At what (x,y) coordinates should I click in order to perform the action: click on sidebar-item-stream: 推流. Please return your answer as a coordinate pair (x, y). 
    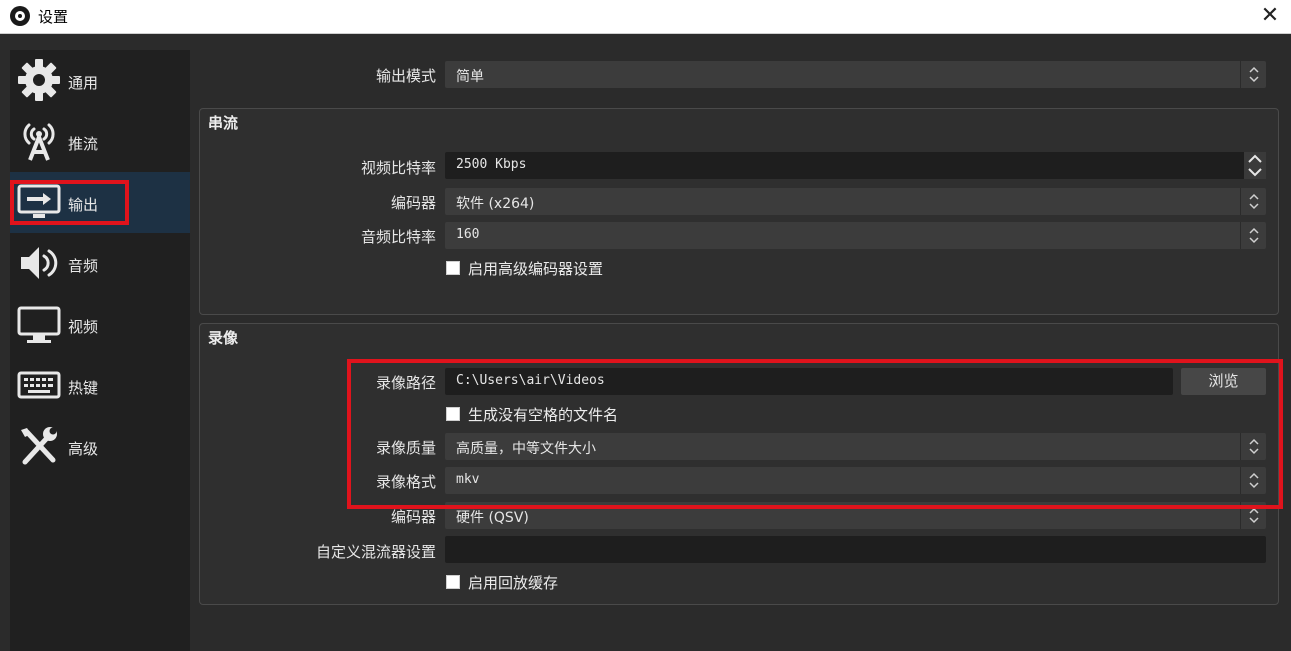
    Looking at the image, I should click on (100, 141).